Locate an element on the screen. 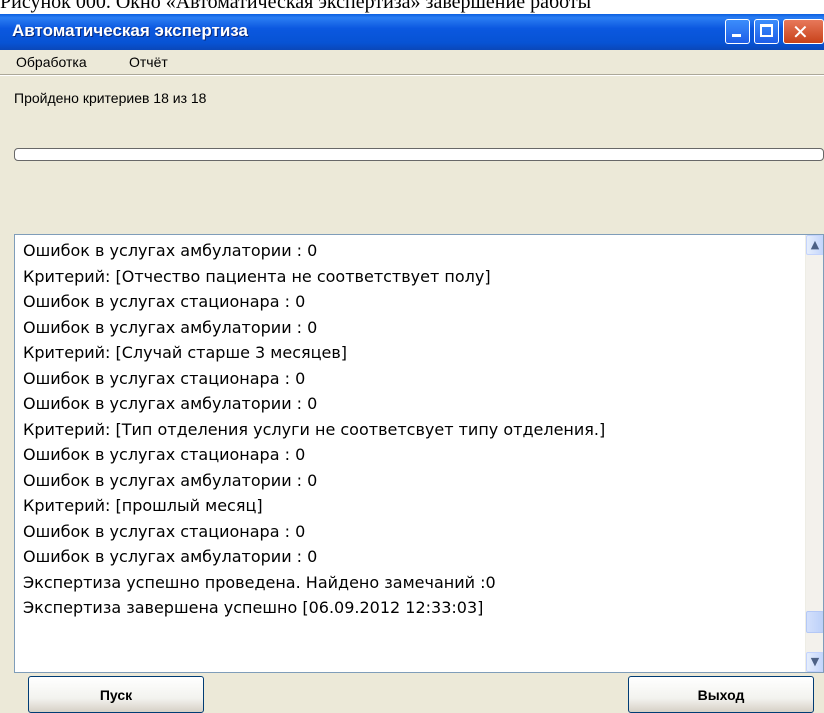 Image resolution: width=824 pixels, height=713 pixels. maximize-button is located at coordinates (766, 31).